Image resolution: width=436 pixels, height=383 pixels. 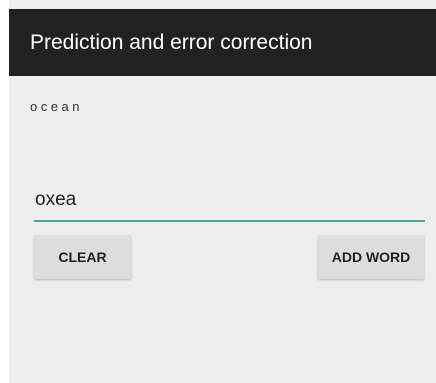 I want to click on word-input-container, so click(x=230, y=202).